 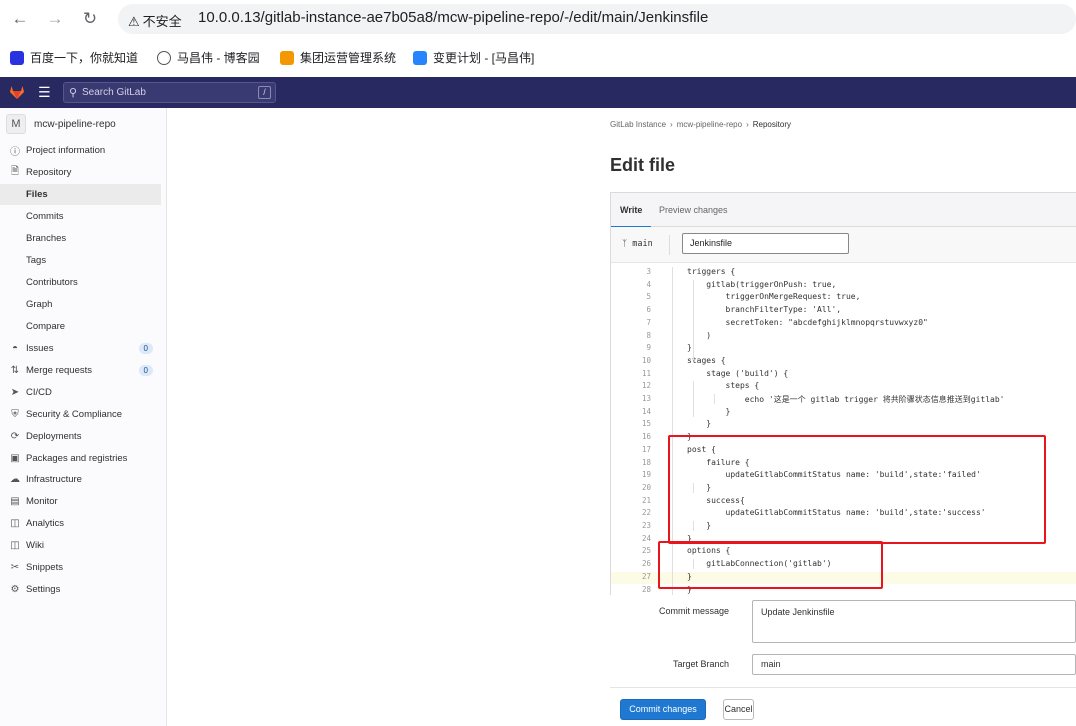 I want to click on line-number: 22, so click(x=646, y=513).